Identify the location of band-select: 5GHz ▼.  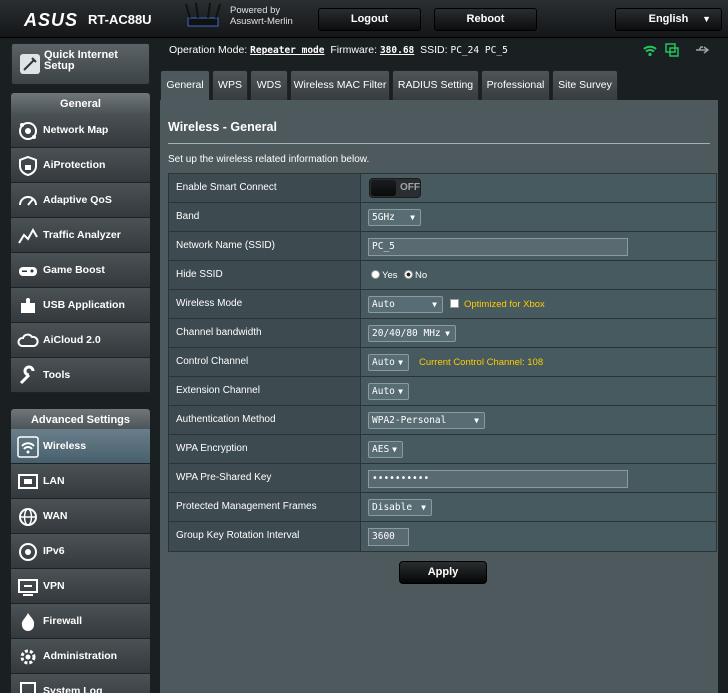
(394, 217).